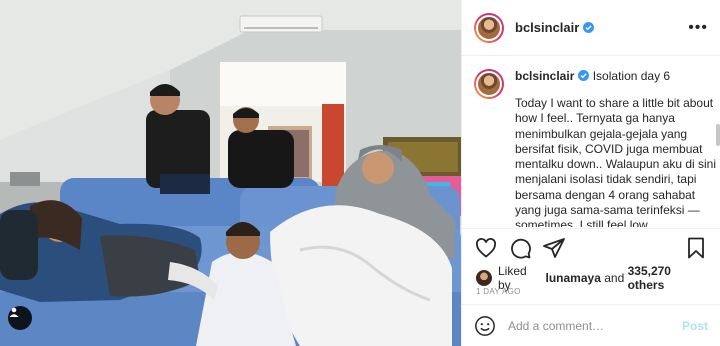  What do you see at coordinates (595, 325) in the screenshot?
I see `comment-input` at bounding box center [595, 325].